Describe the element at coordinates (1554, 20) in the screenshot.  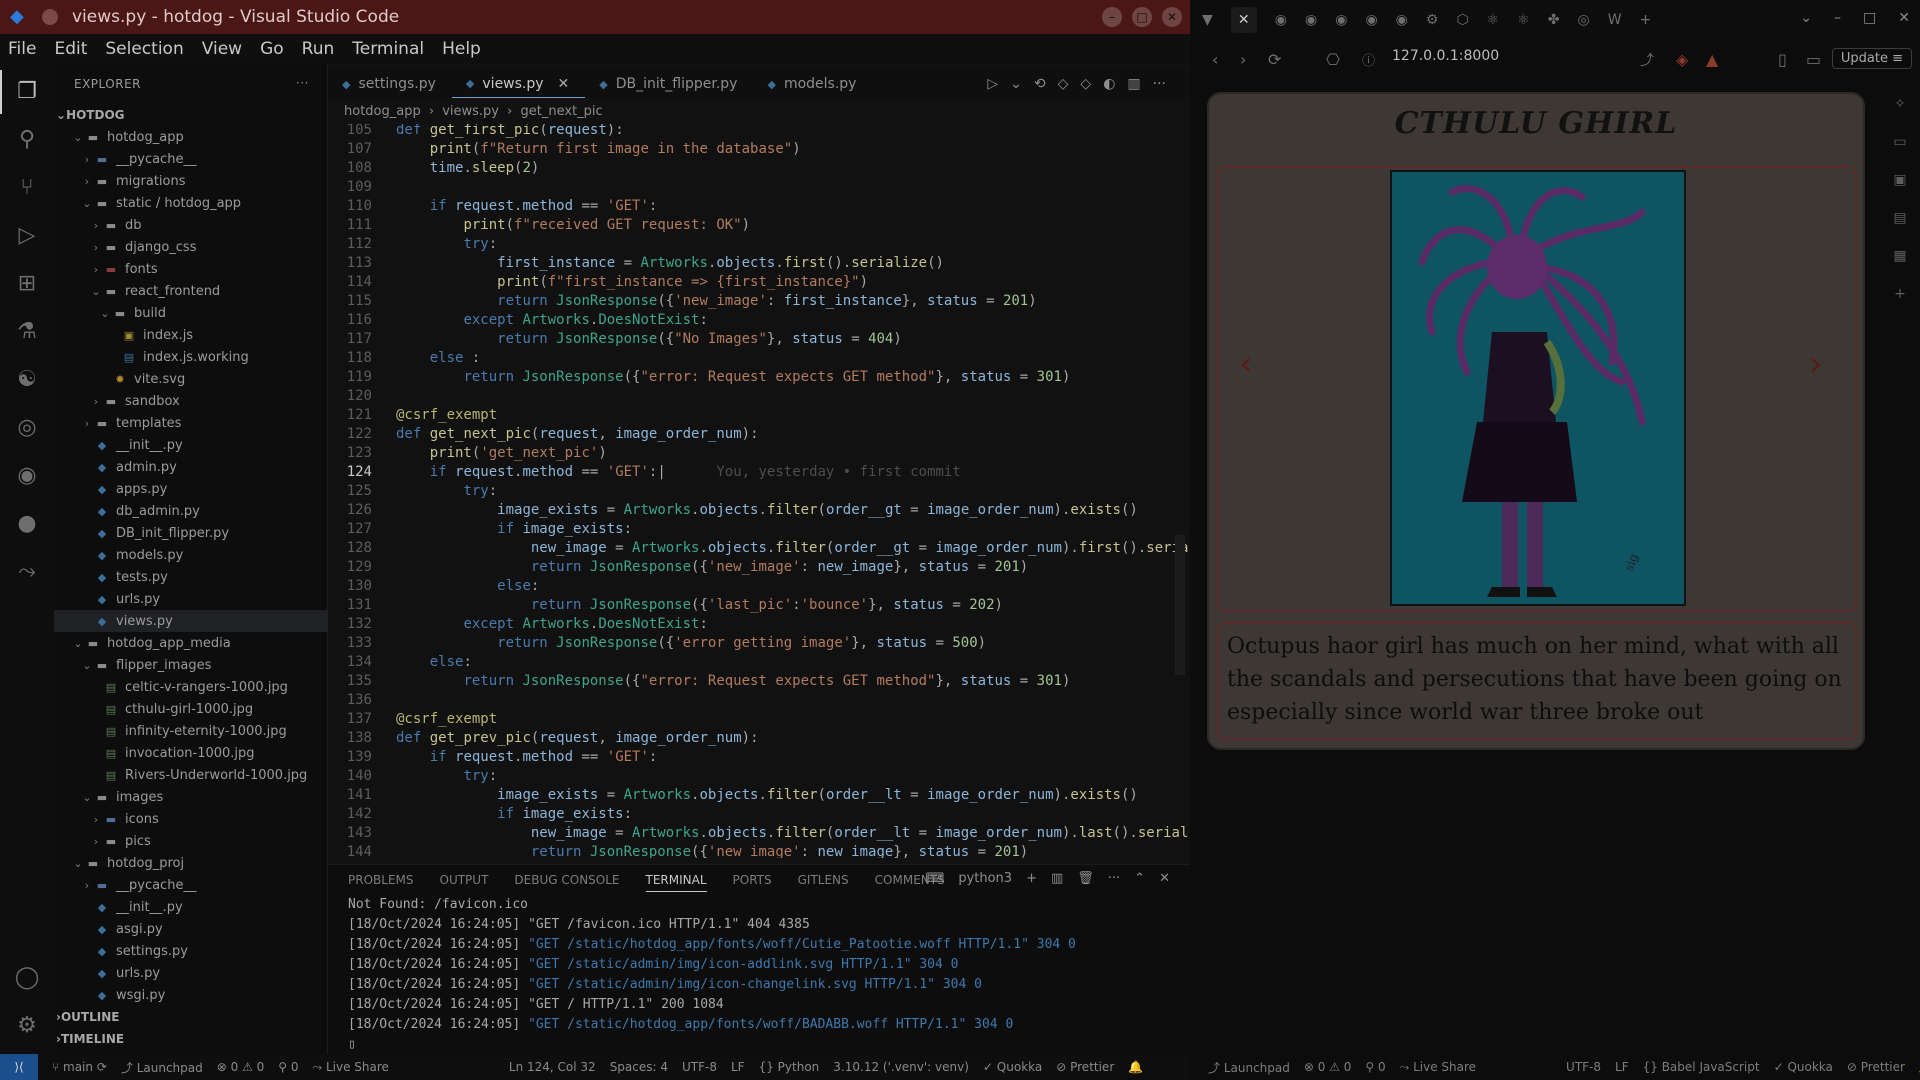
I see `browser-tab-icon: ✤` at that location.